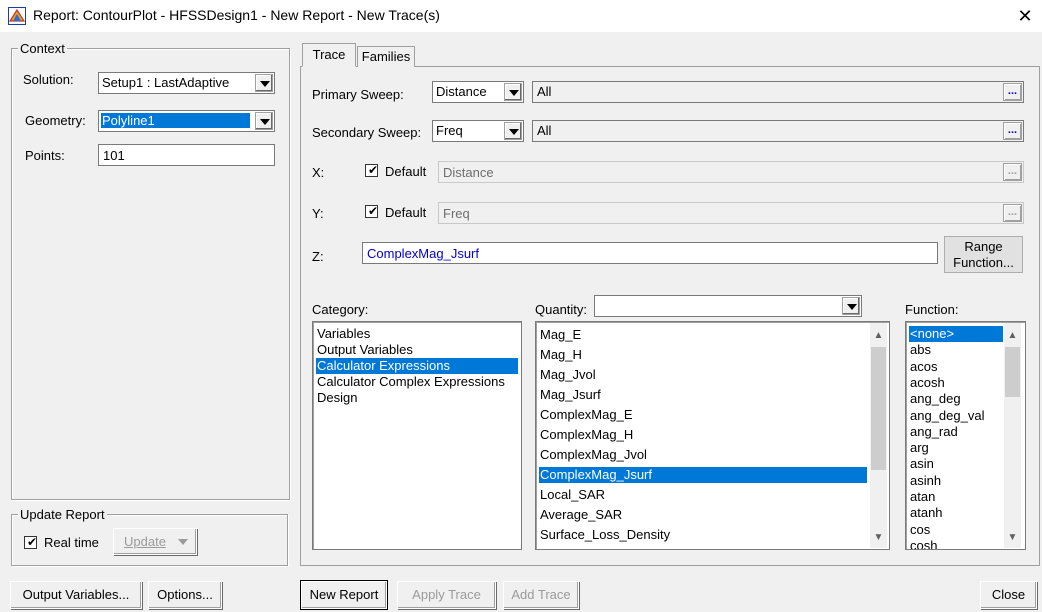 The height and width of the screenshot is (612, 1042). I want to click on z-quantity-value: ComplexMag_Jsurf, so click(423, 253).